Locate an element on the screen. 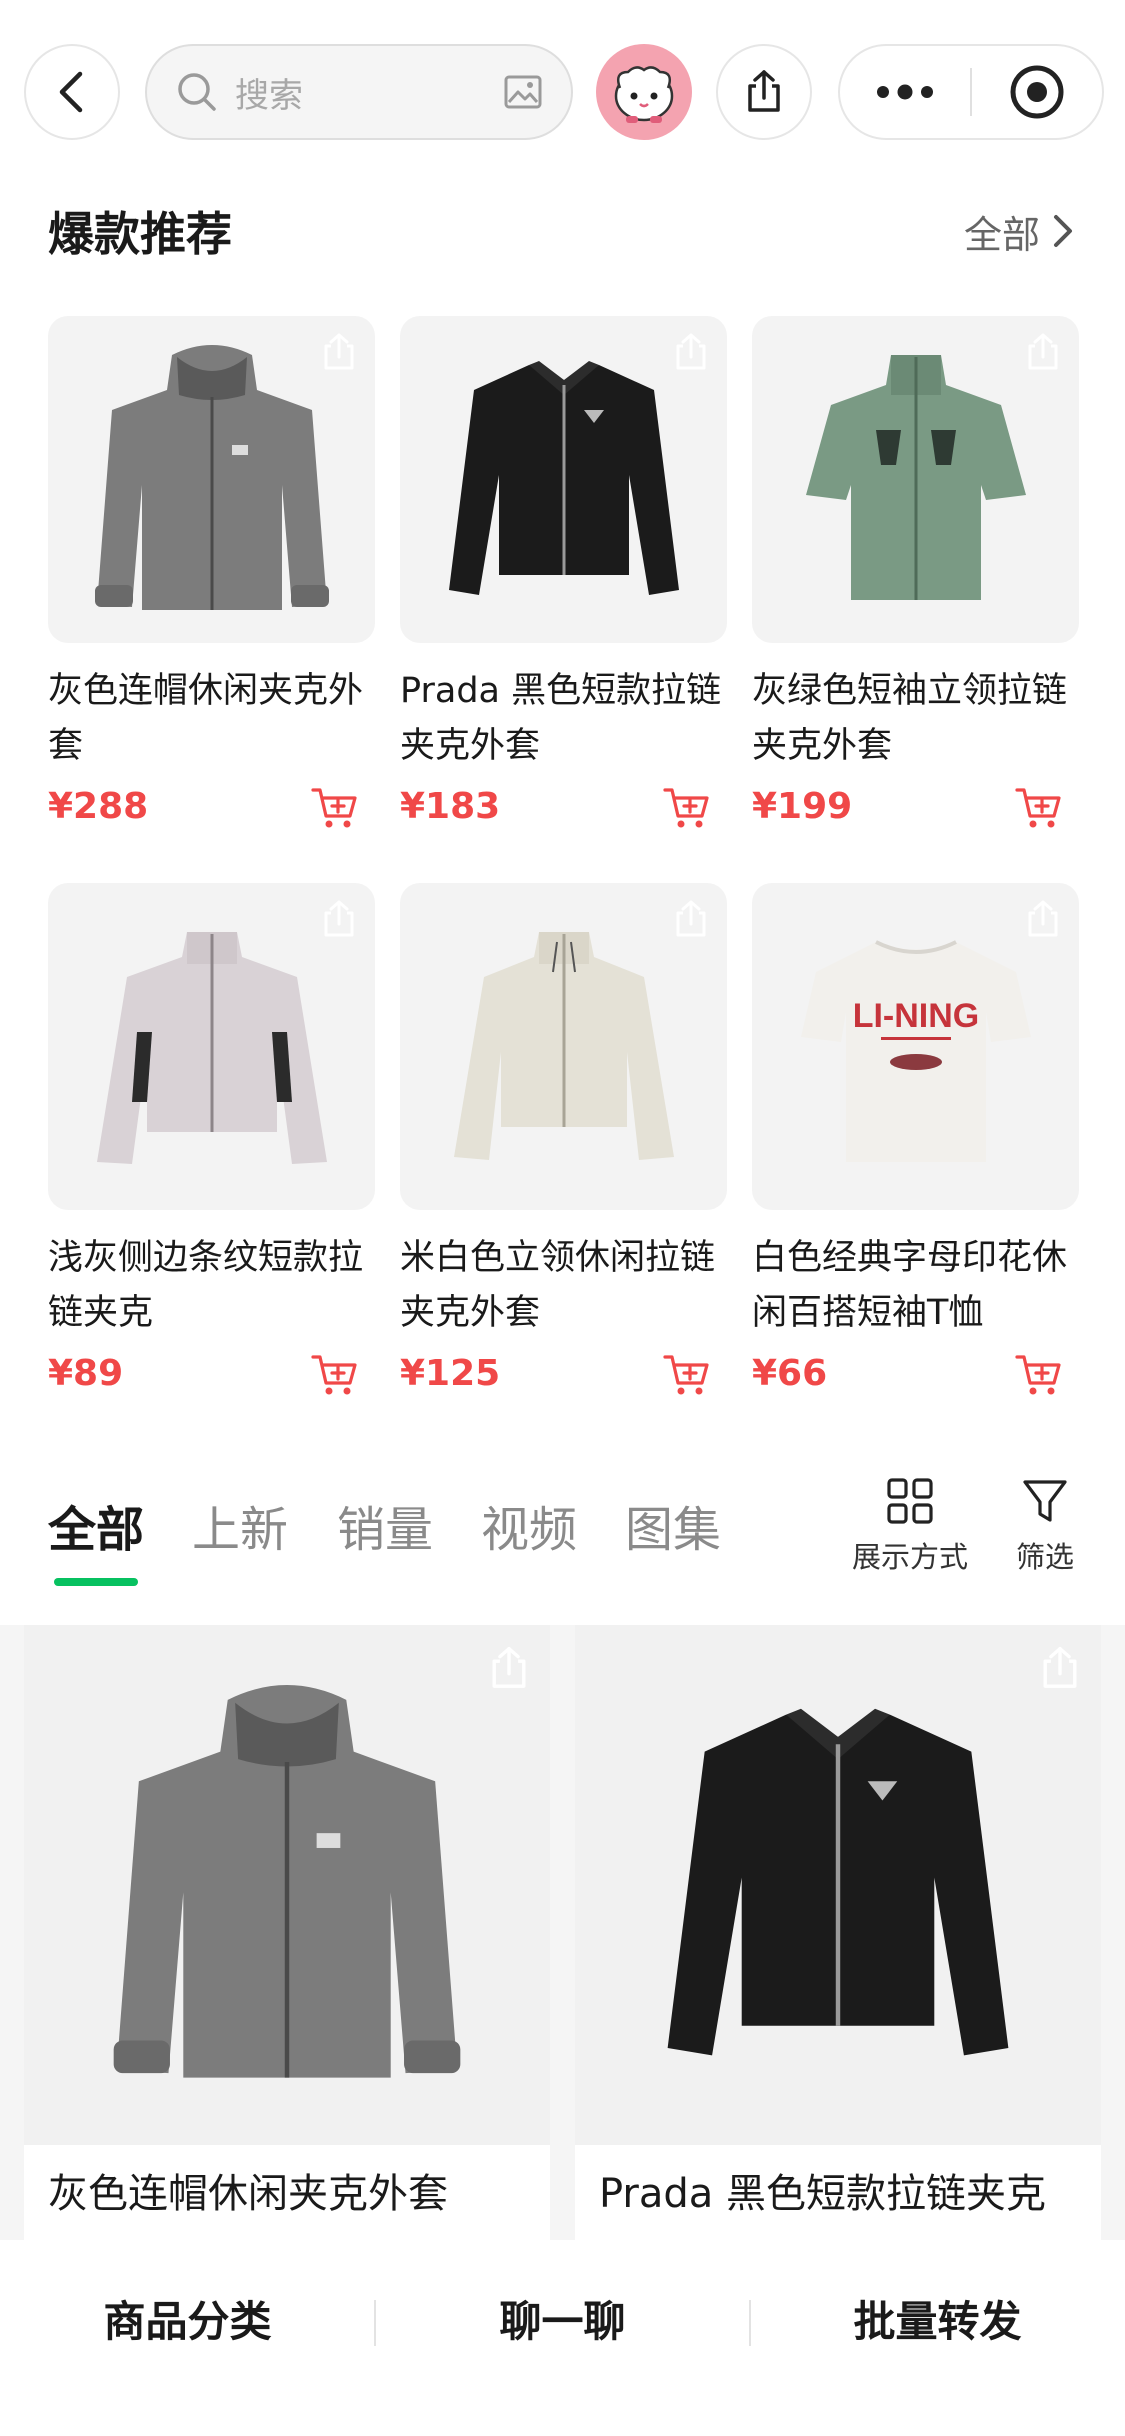 This screenshot has width=1125, height=2436. white-logo-tshirt-image: LI-NING is located at coordinates (915, 1050).